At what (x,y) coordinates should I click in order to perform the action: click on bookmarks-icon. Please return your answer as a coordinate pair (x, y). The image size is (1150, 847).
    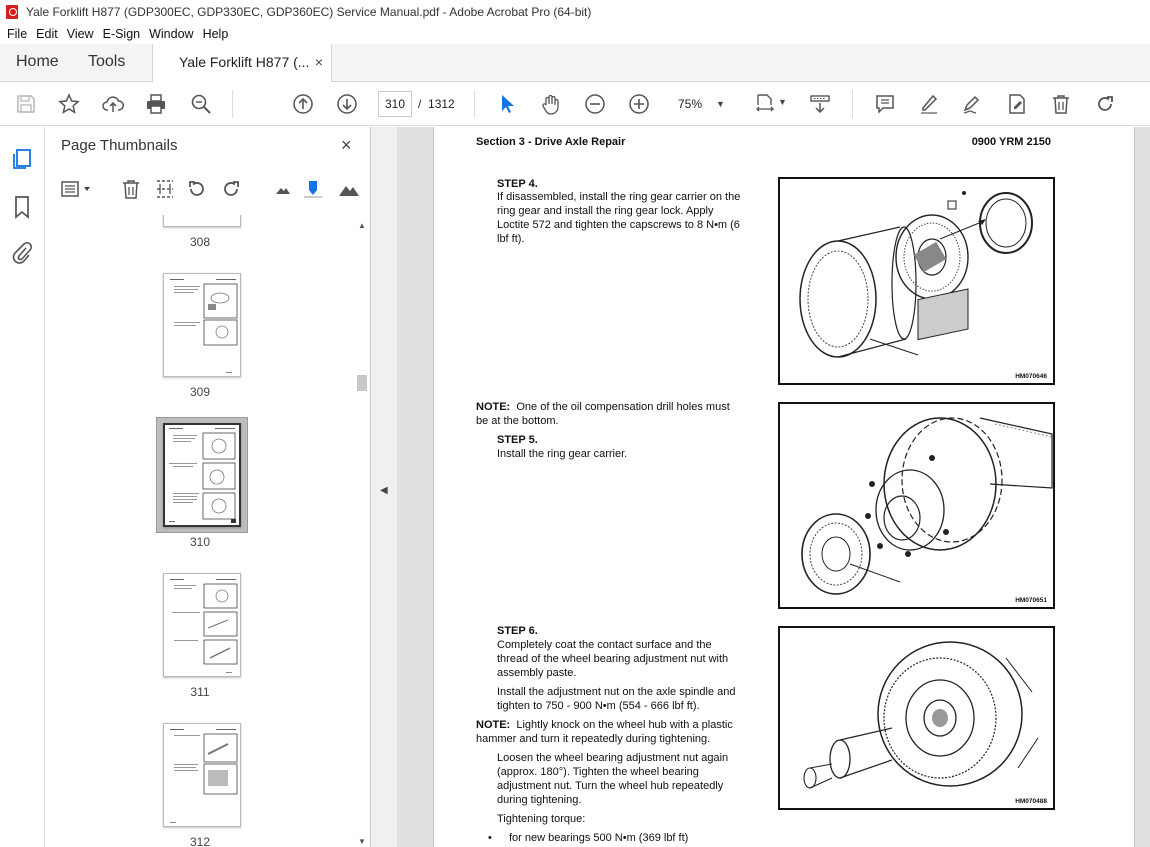
    Looking at the image, I should click on (22, 207).